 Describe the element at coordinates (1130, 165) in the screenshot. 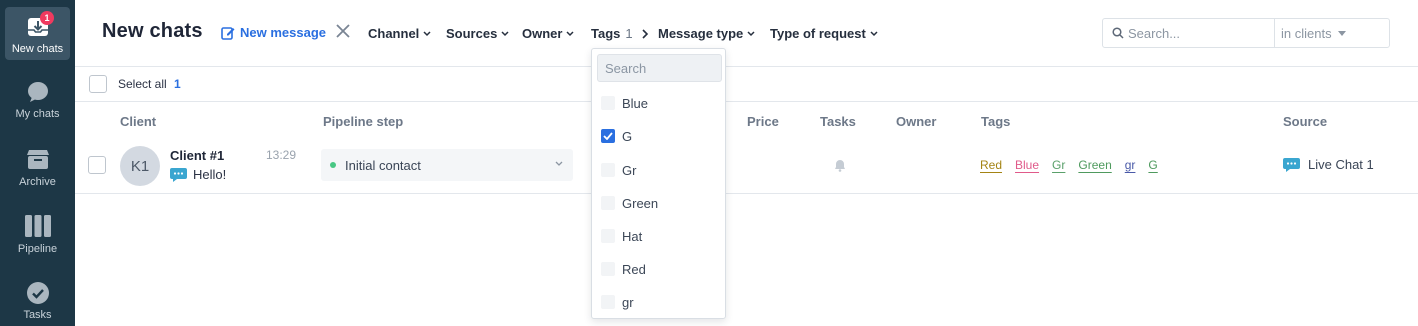

I see `tag-chip: gr` at that location.